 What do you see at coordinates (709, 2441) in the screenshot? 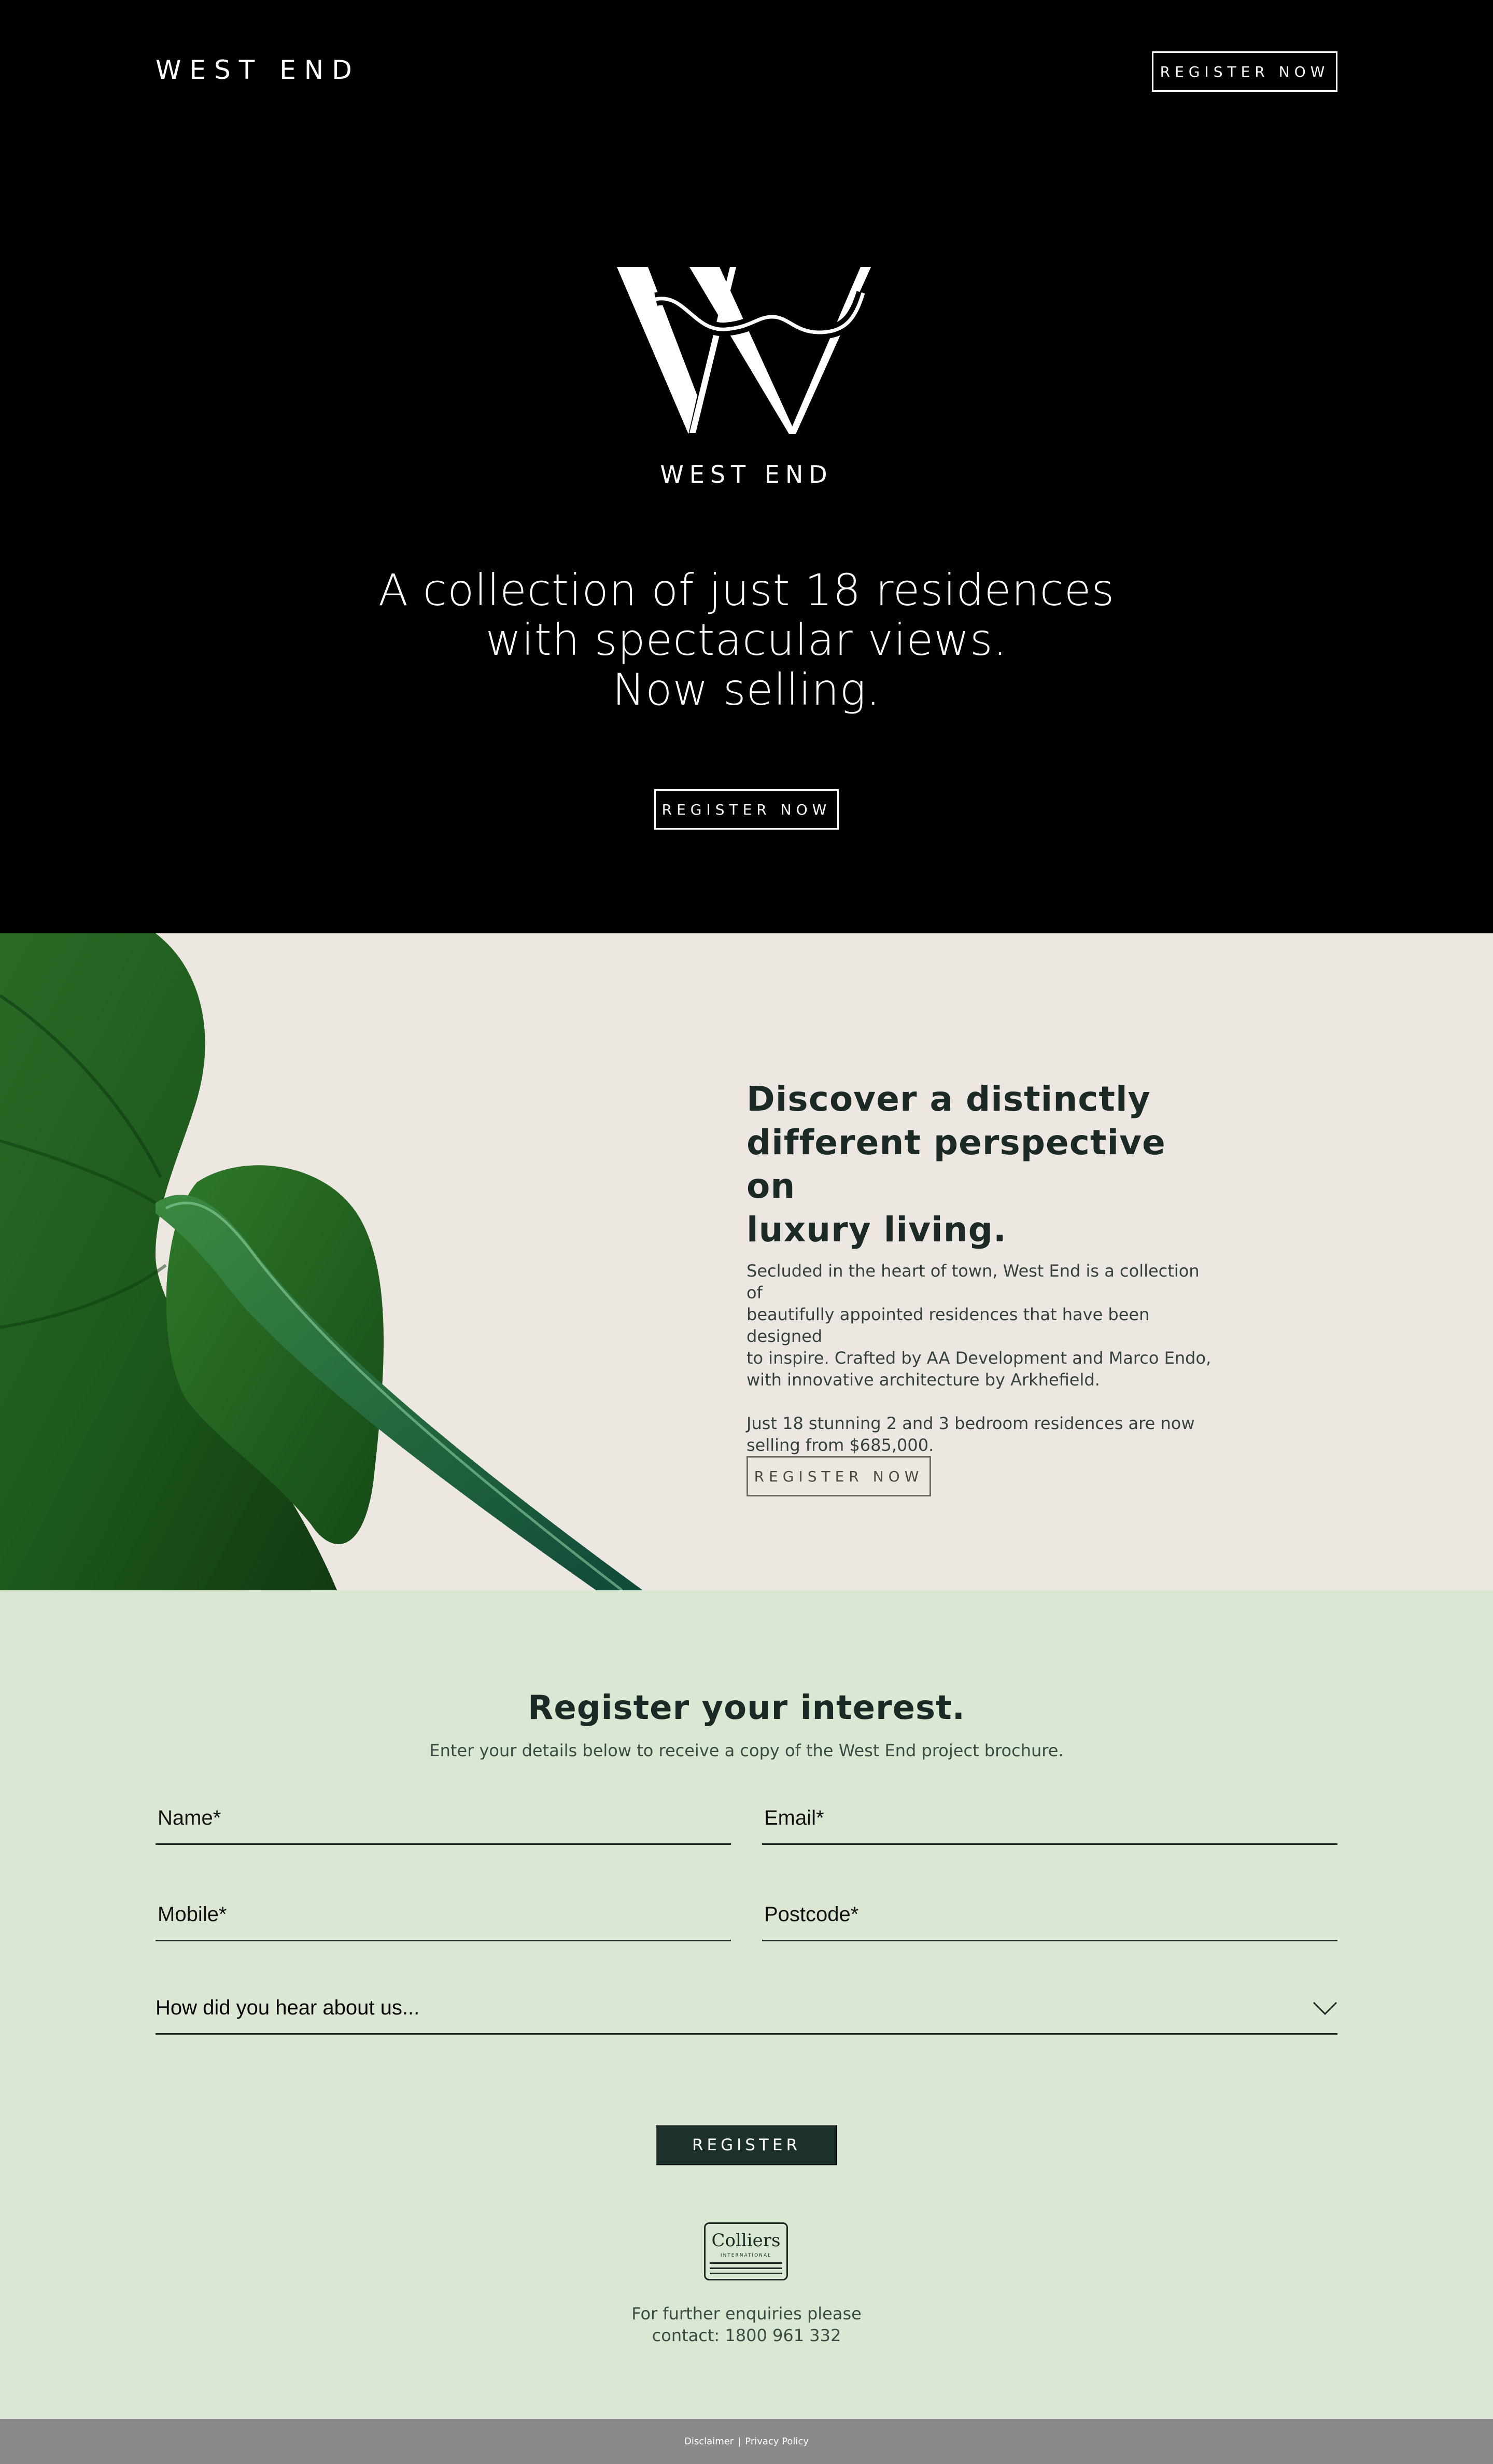
I see `disclaimer-link: Disclaimer` at bounding box center [709, 2441].